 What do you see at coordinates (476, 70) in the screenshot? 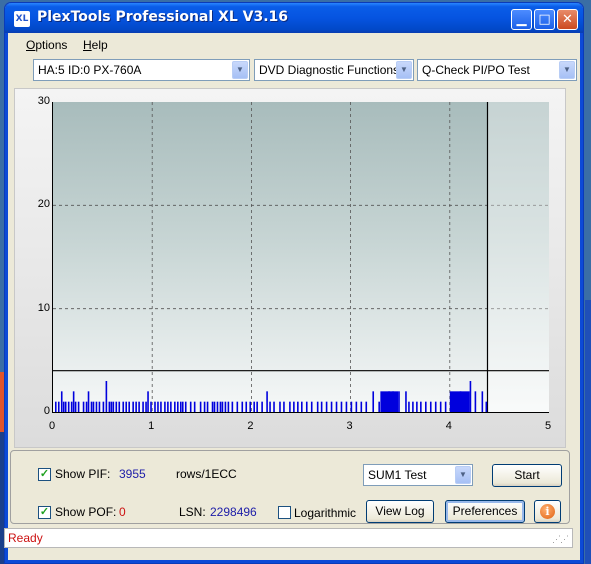
I see `test-select-value: Q-Check PI/PO Test` at bounding box center [476, 70].